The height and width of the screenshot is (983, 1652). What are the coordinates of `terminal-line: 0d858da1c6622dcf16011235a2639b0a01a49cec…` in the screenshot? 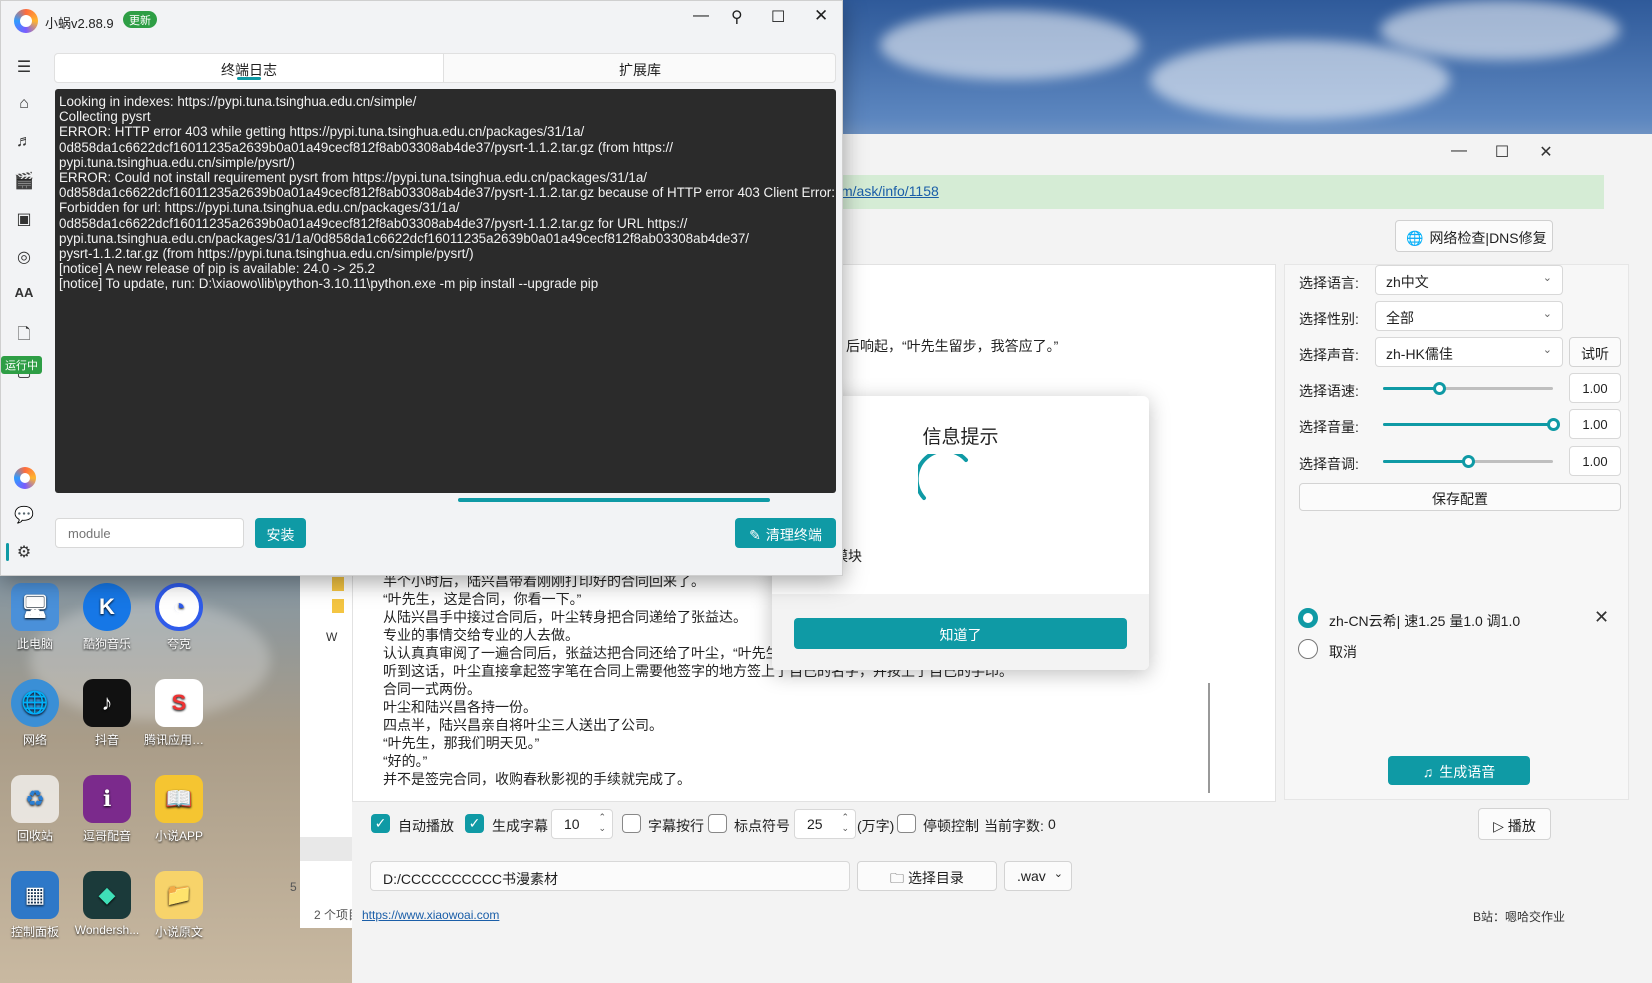 It's located at (366, 147).